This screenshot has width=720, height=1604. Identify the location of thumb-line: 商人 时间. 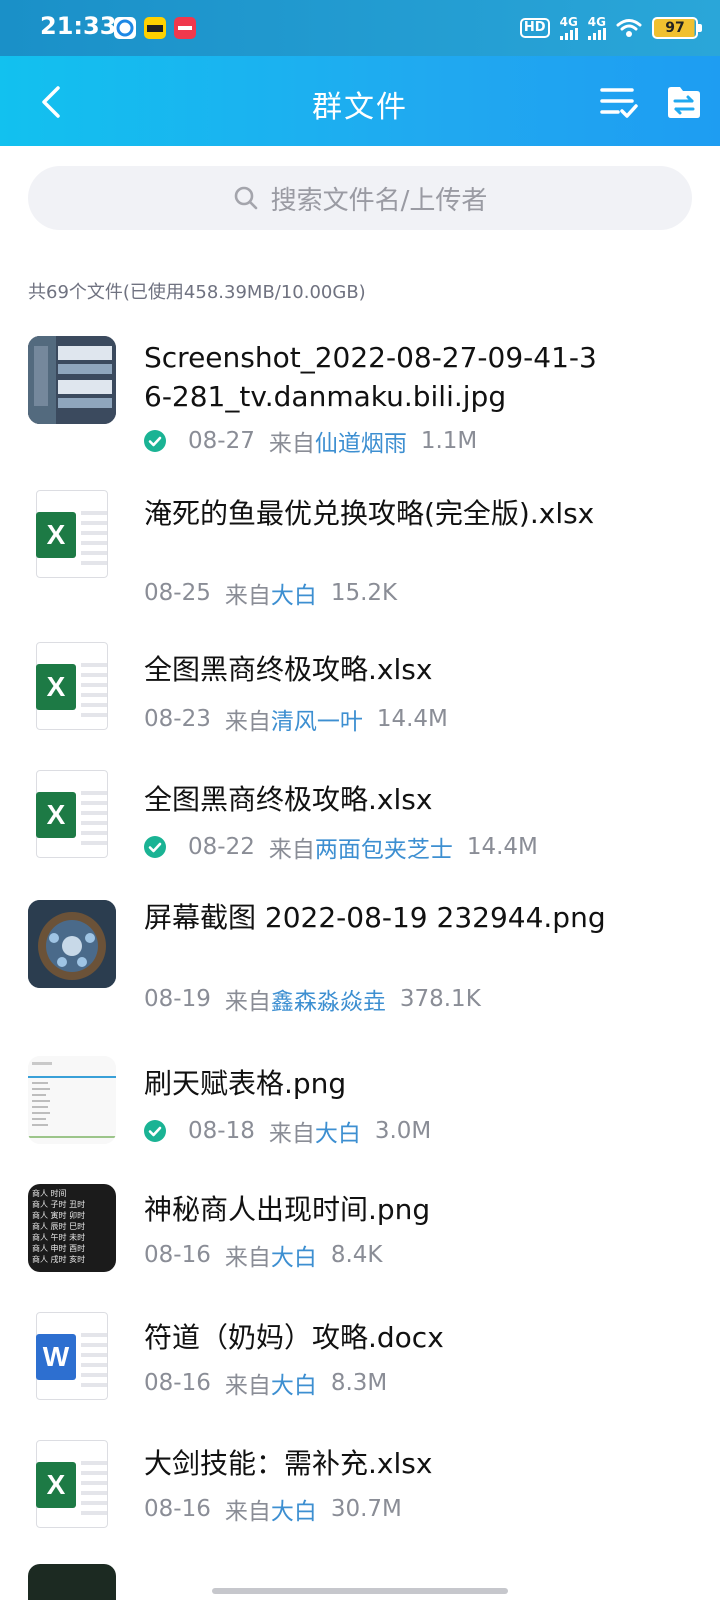
(49, 1193).